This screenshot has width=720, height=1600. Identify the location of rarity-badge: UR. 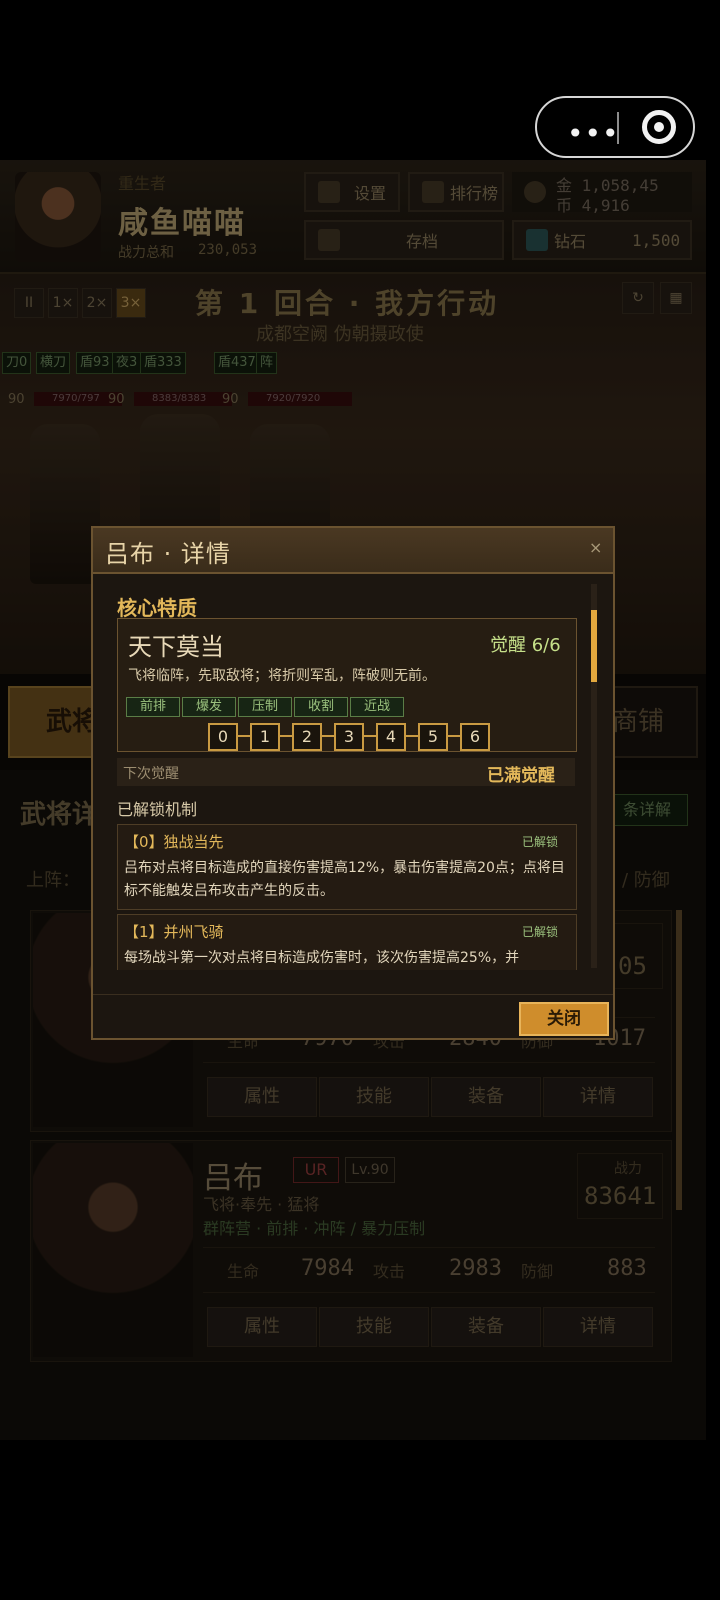
(316, 1170).